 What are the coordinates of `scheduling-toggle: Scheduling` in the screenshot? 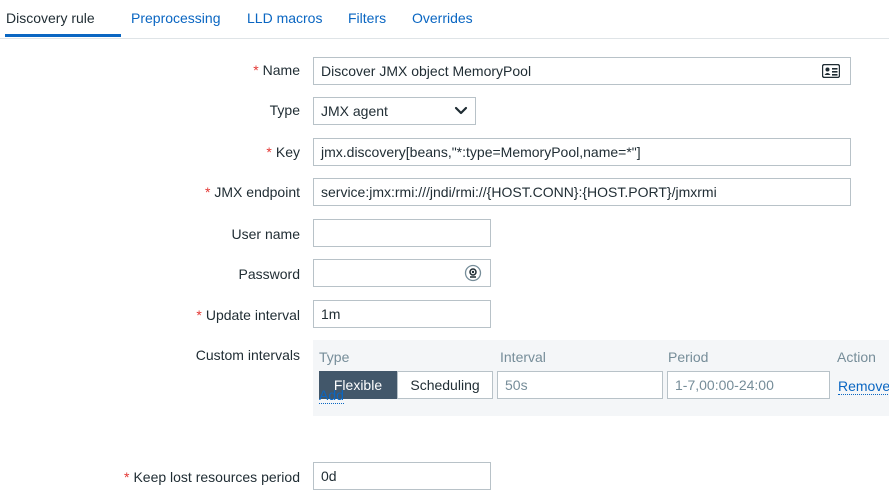 It's located at (445, 385).